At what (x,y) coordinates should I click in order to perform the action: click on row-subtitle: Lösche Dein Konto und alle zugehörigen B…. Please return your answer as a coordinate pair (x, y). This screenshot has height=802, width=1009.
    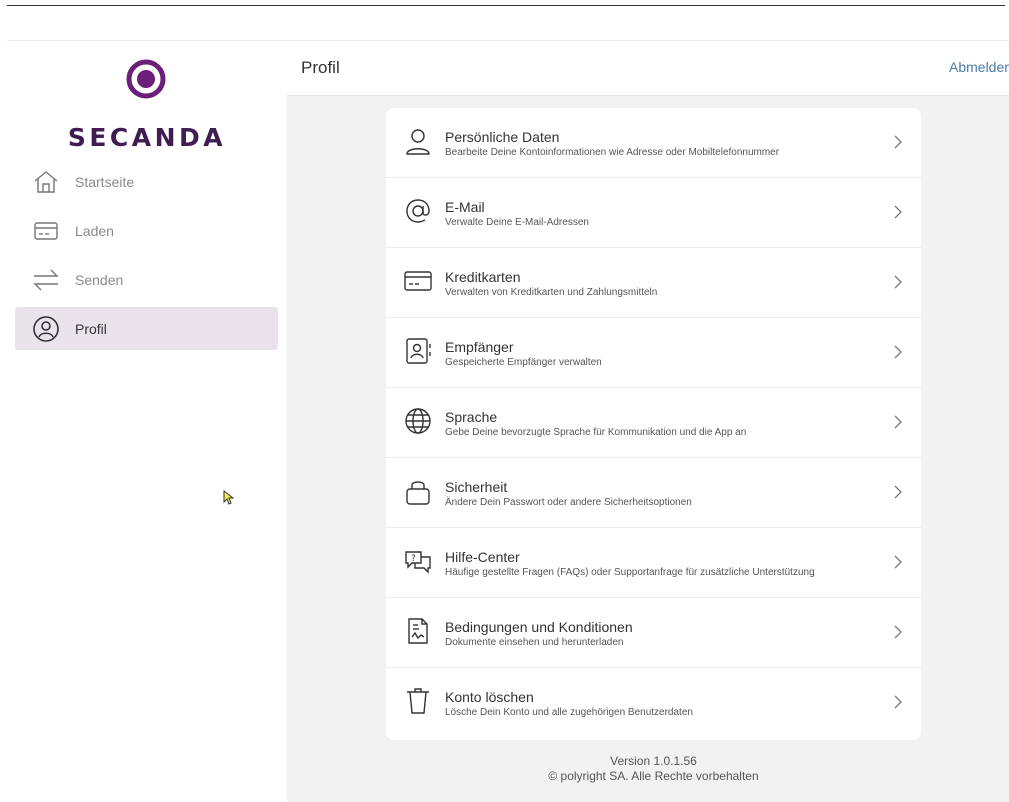
    Looking at the image, I should click on (569, 712).